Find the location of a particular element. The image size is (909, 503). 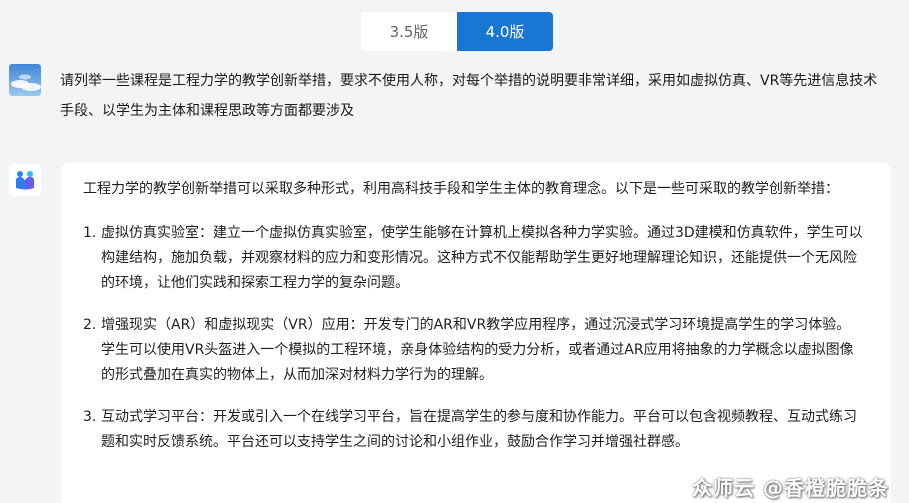

version-3-5-button: 3.5版 is located at coordinates (409, 31).